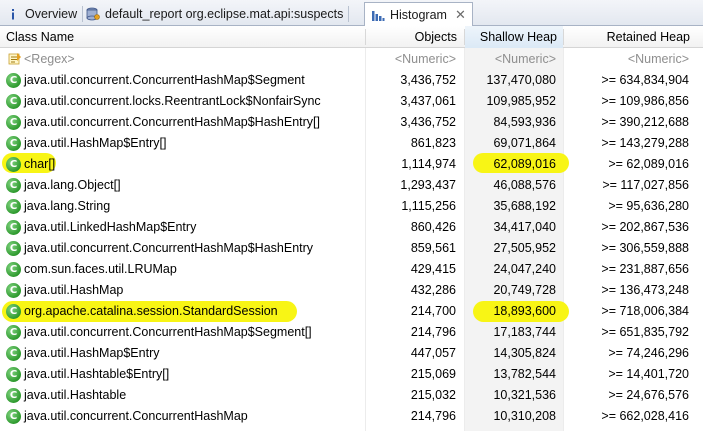 The image size is (703, 431). What do you see at coordinates (351, 164) in the screenshot?
I see `table-row: Cchar[] 1,114,974 62,089,016 >= 62,089,016` at bounding box center [351, 164].